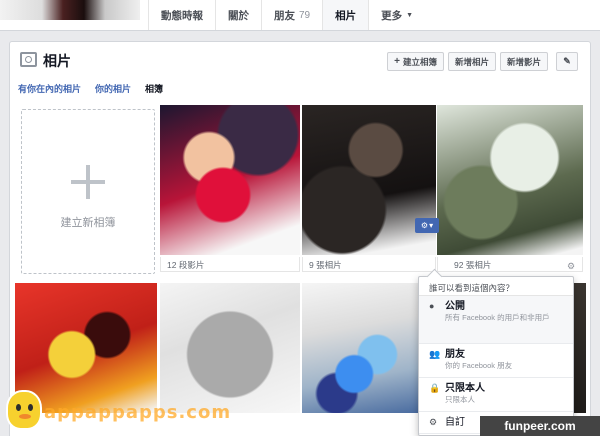 The width and height of the screenshot is (600, 436). I want to click on chevron-down-icon: ▾, so click(431, 225).